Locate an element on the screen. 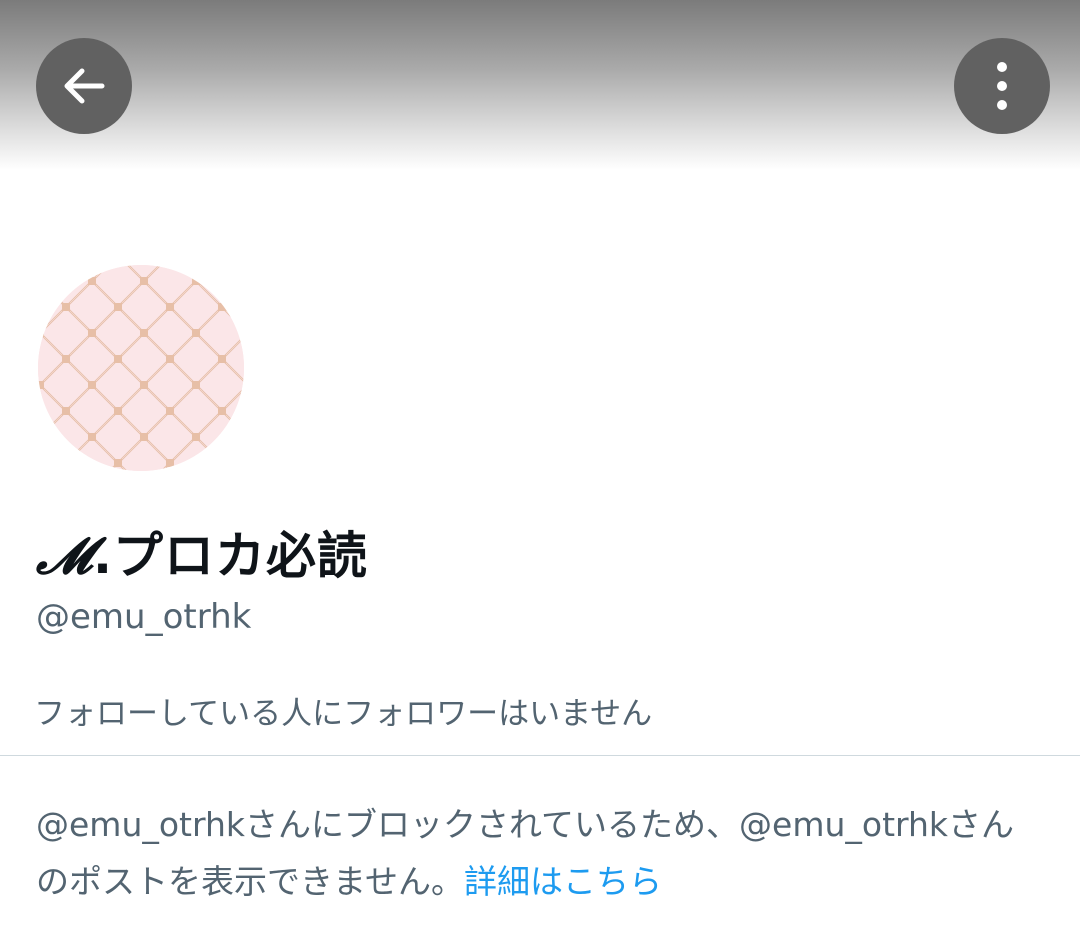  display-name-text: .プロカ必読 is located at coordinates (230, 556).